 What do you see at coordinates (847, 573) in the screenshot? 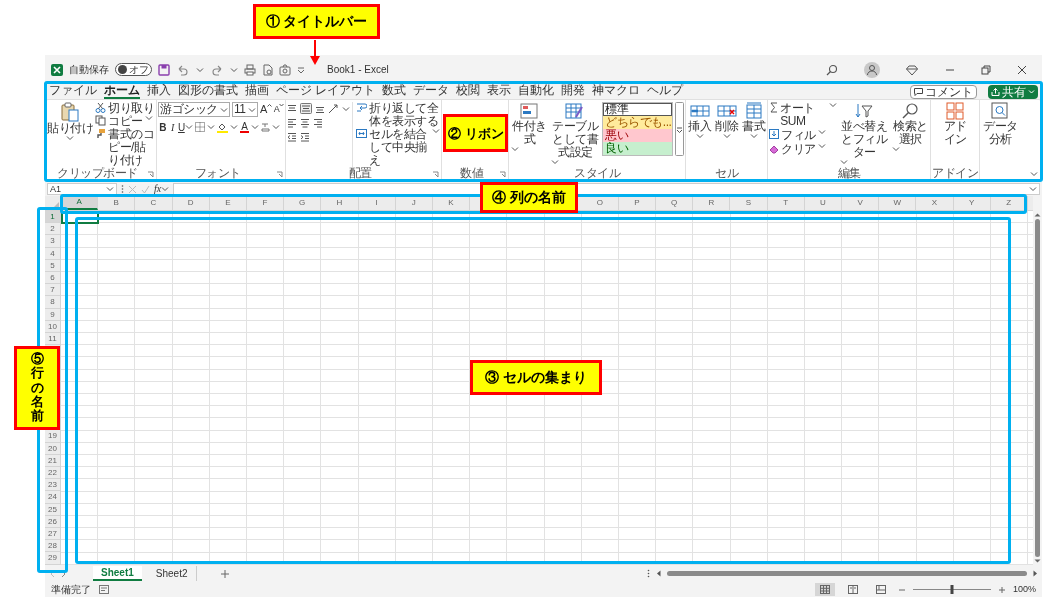
I see `horizontal-scroll-thumb` at bounding box center [847, 573].